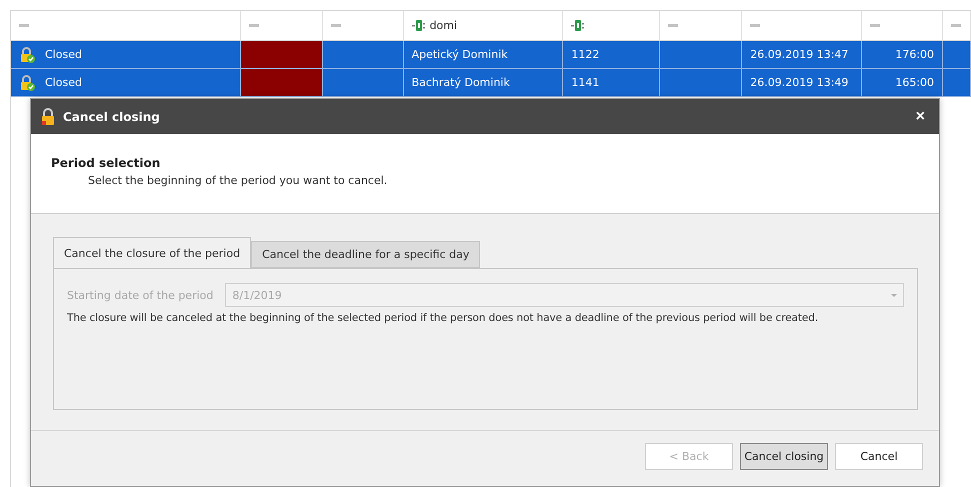 The height and width of the screenshot is (487, 971). What do you see at coordinates (238, 180) in the screenshot?
I see `section-subtitle: Select the beginning of the period you want to cancel.` at bounding box center [238, 180].